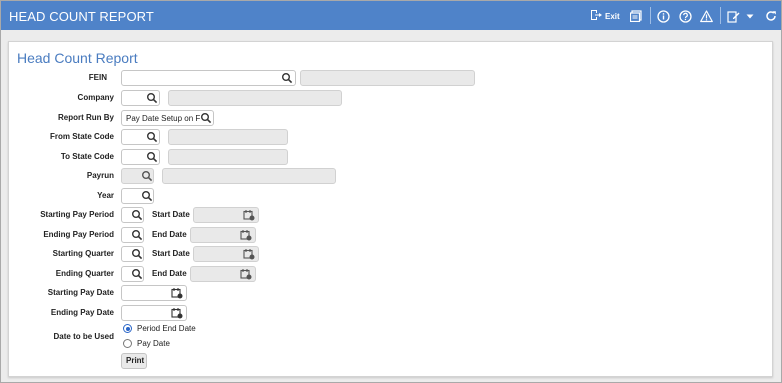  I want to click on ending-pay-period-input, so click(132, 235).